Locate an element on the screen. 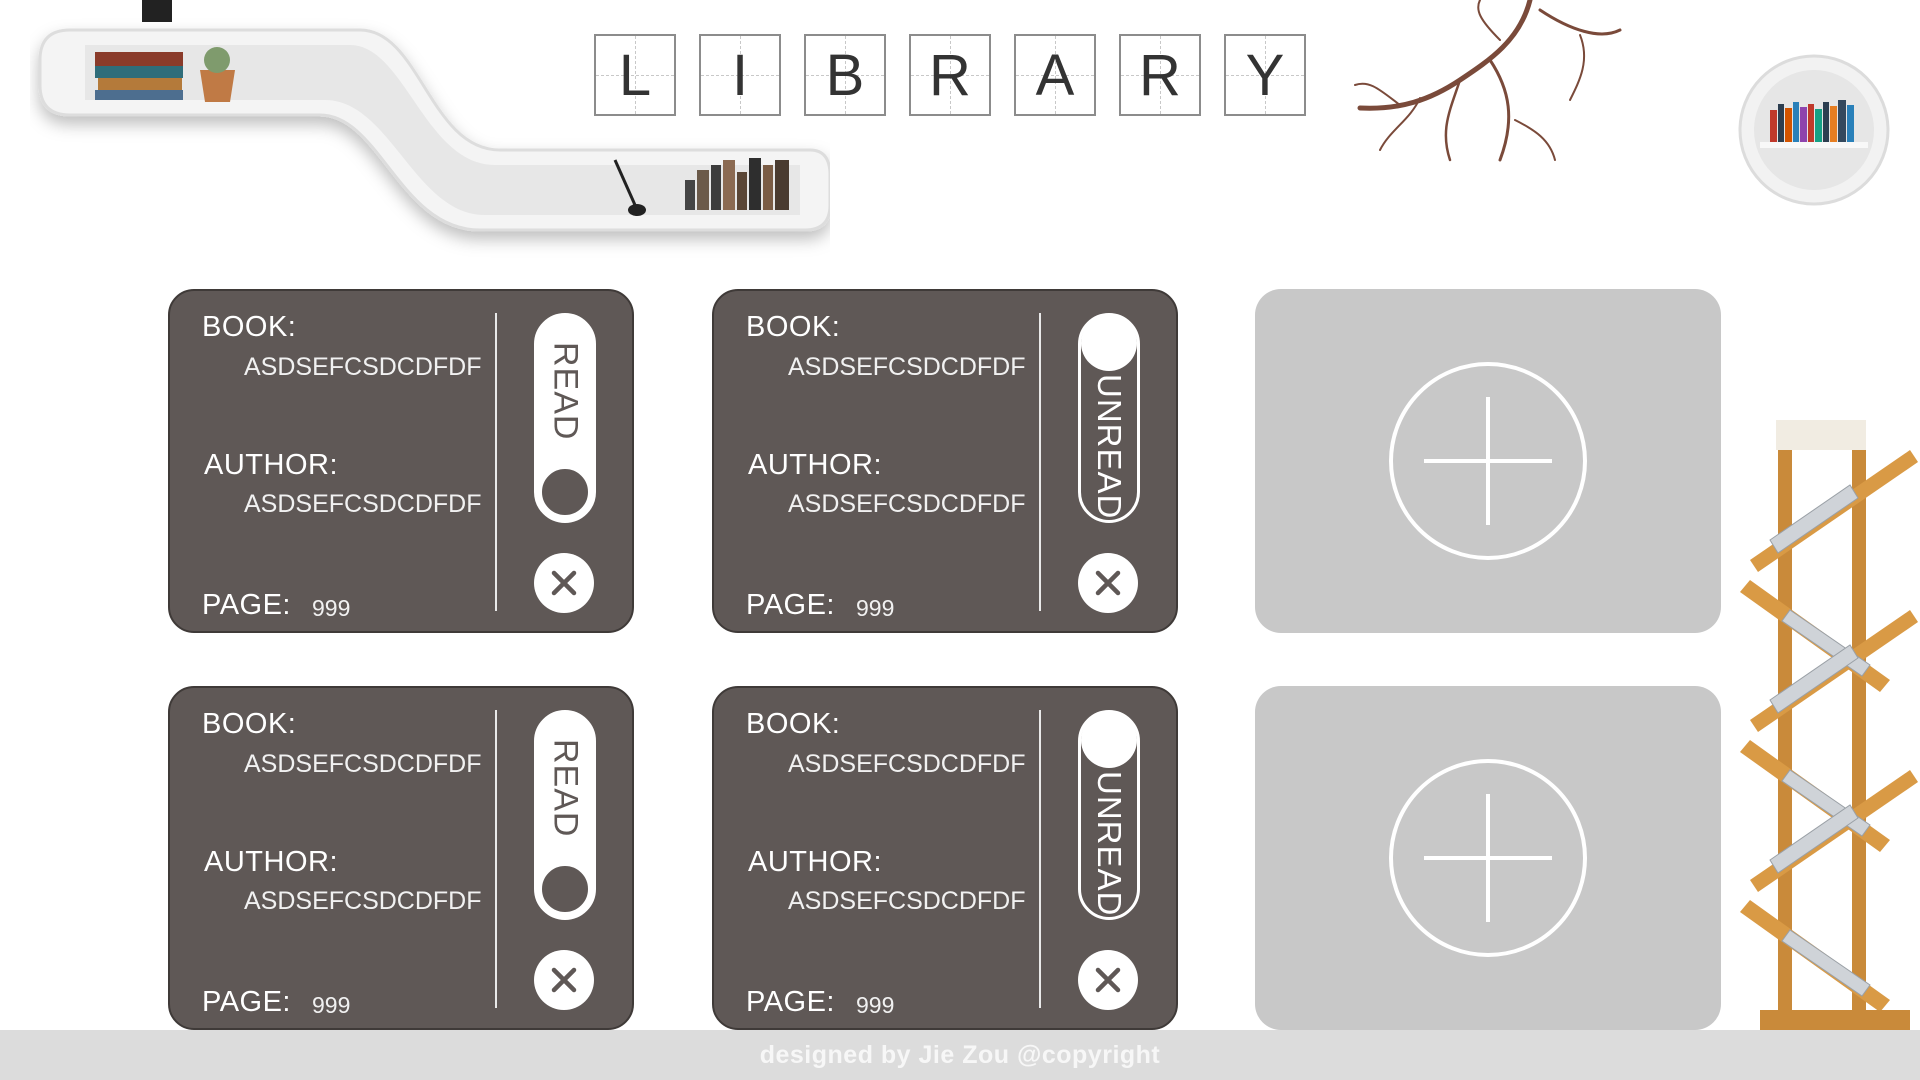 This screenshot has height=1080, width=1920. title-letter: Y is located at coordinates (1265, 75).